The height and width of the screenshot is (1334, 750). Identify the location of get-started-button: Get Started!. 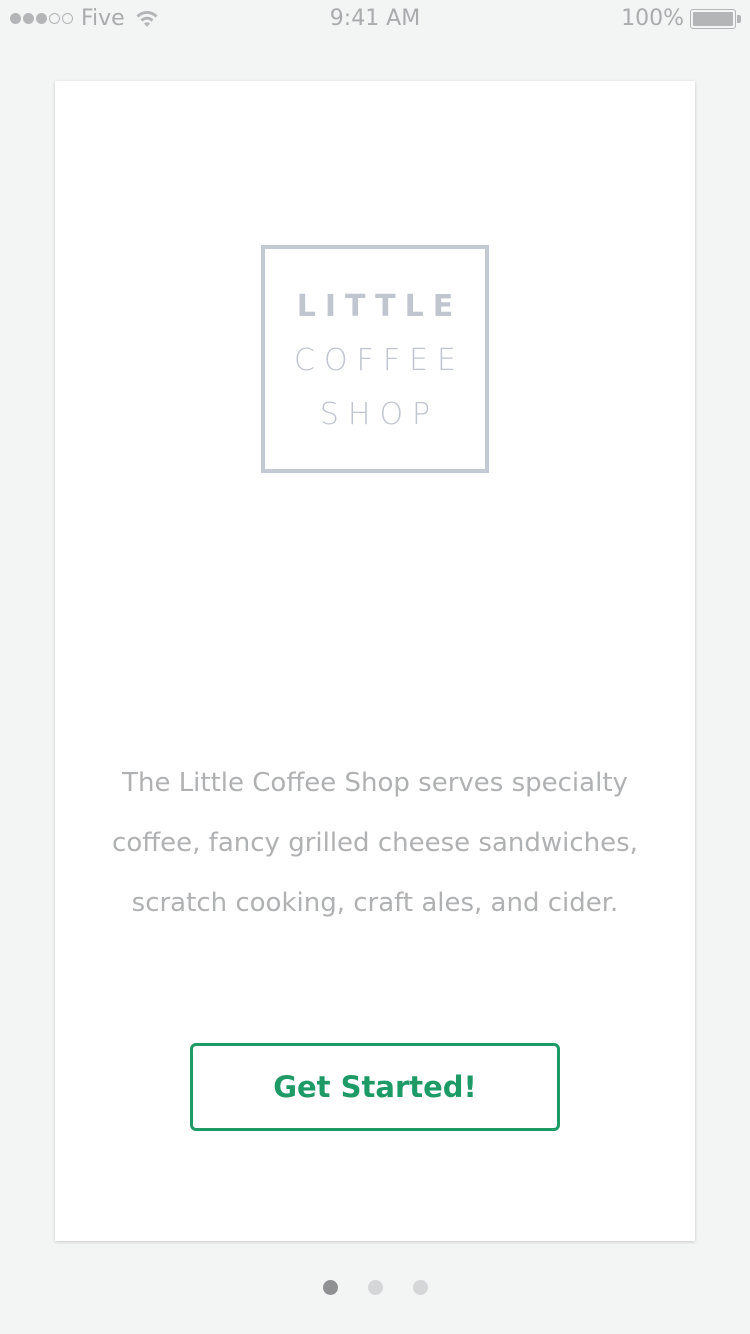
(375, 1087).